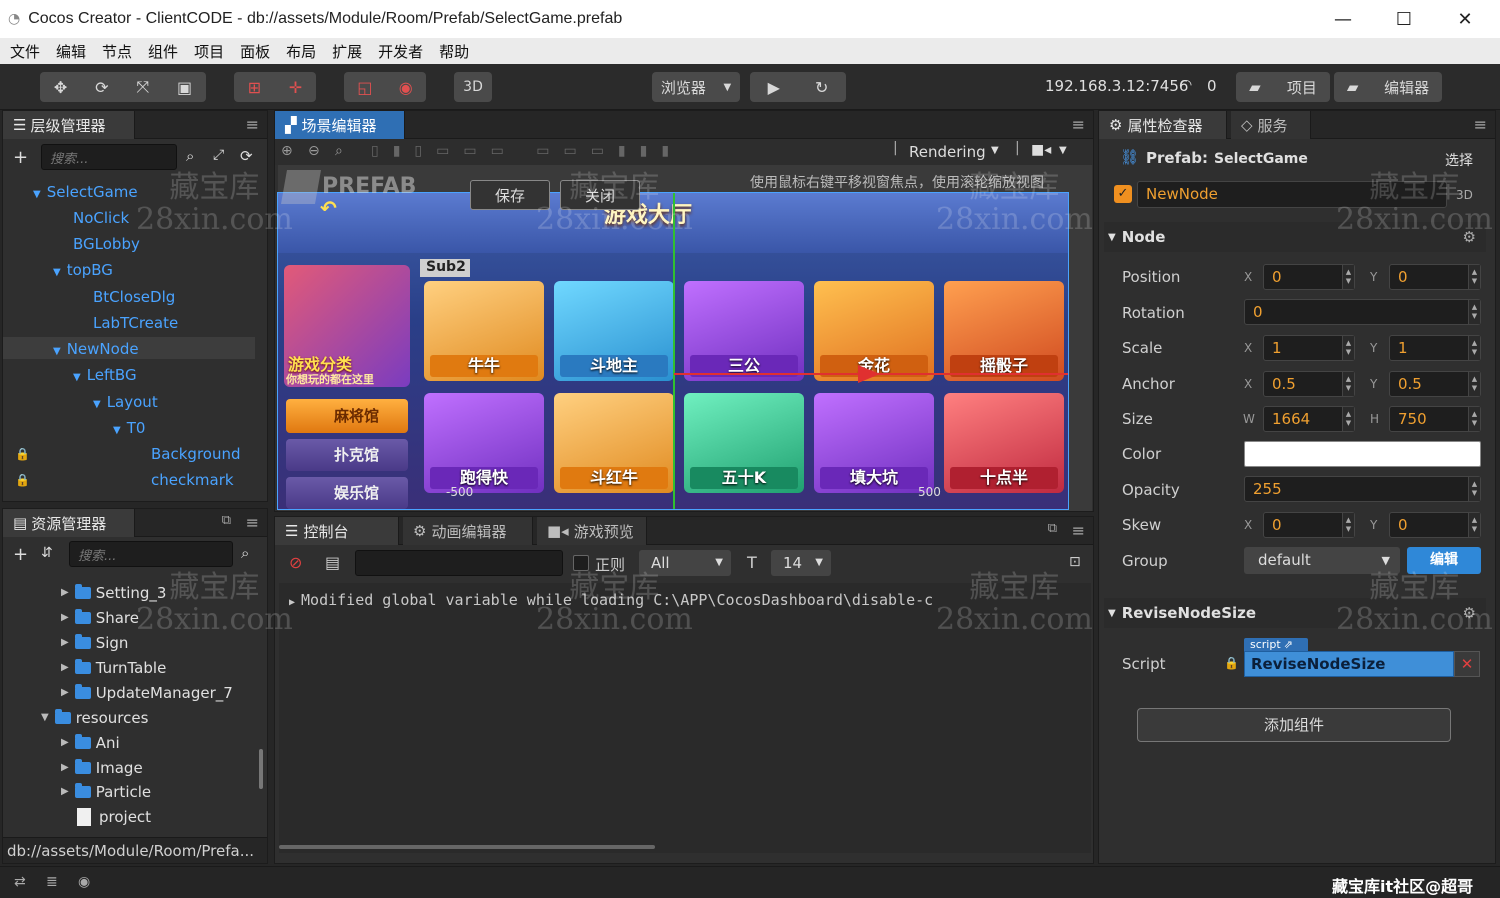  I want to click on anchor-y-input: 0.5 ▲ ▼, so click(1435, 384).